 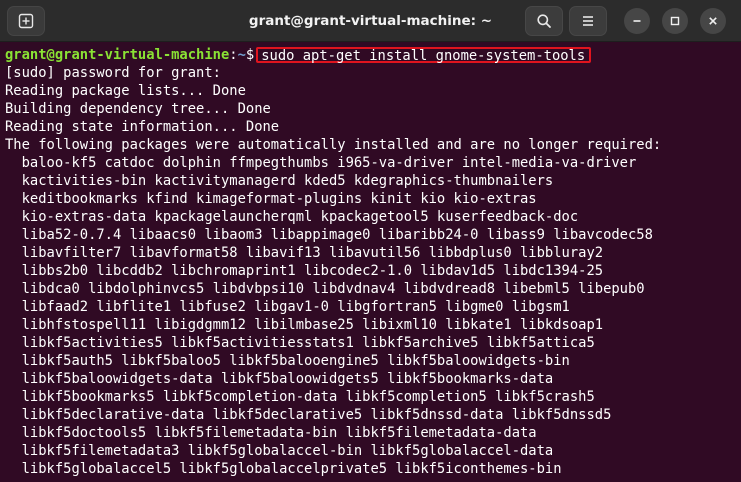 I want to click on minimize-button, so click(x=637, y=21).